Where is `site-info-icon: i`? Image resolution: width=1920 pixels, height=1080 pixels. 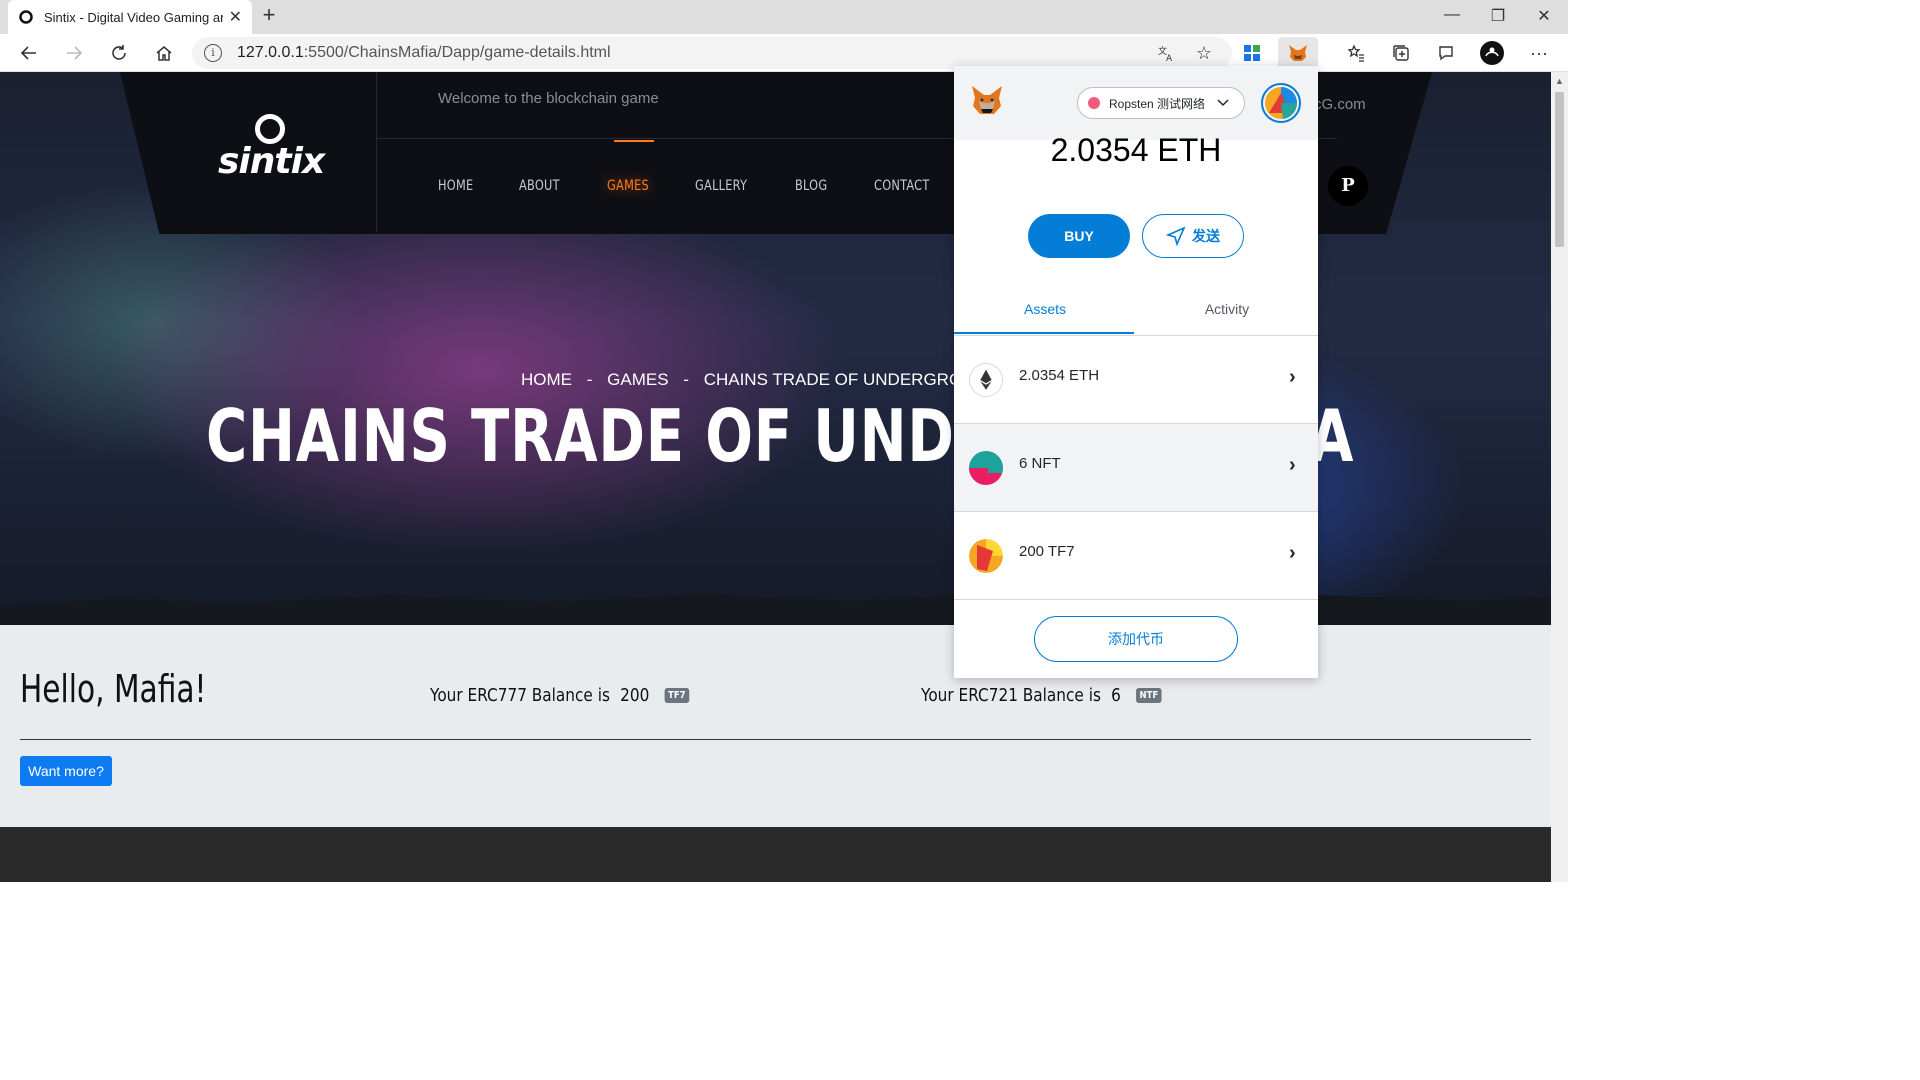 site-info-icon: i is located at coordinates (213, 53).